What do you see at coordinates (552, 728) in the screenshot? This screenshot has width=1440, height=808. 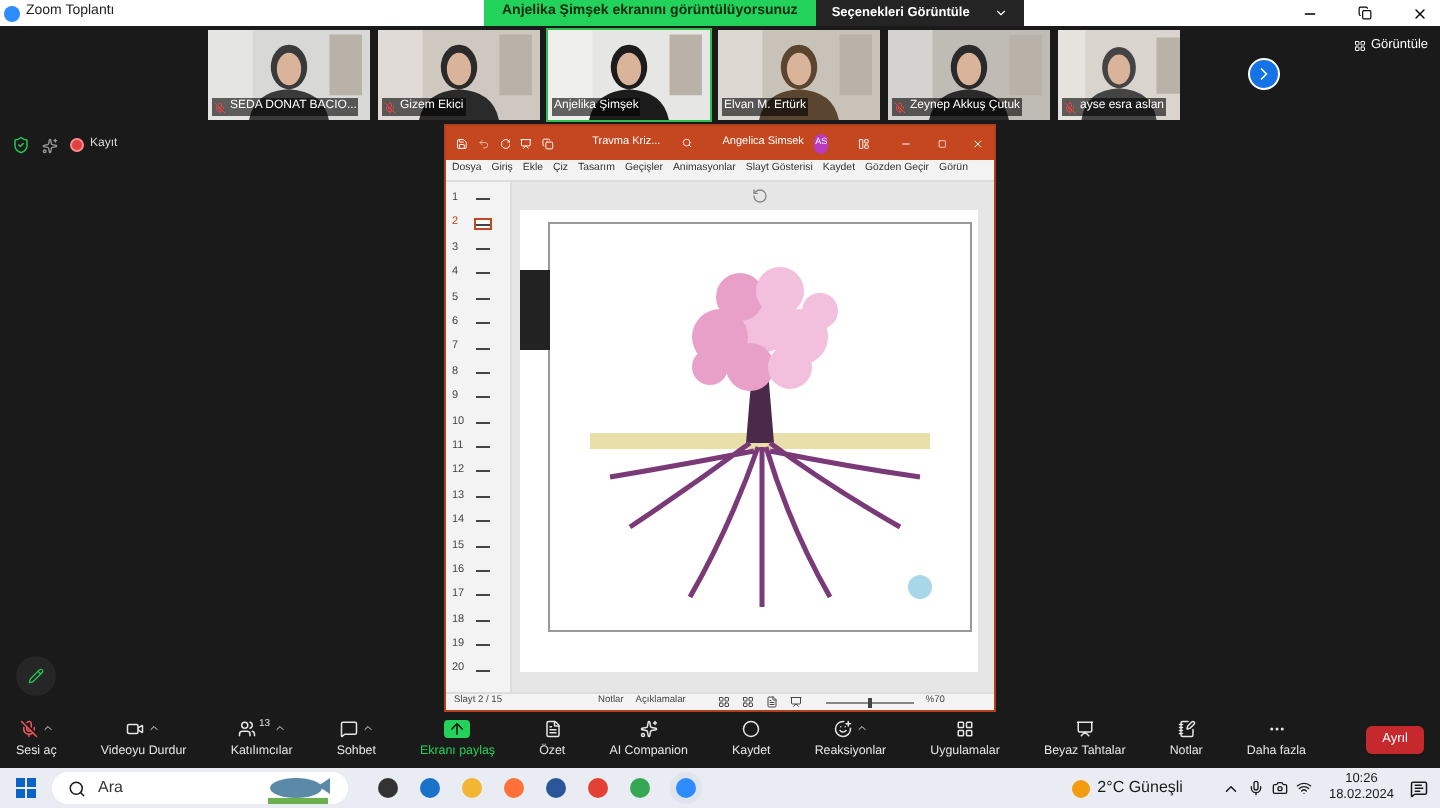 I see `document-icon` at bounding box center [552, 728].